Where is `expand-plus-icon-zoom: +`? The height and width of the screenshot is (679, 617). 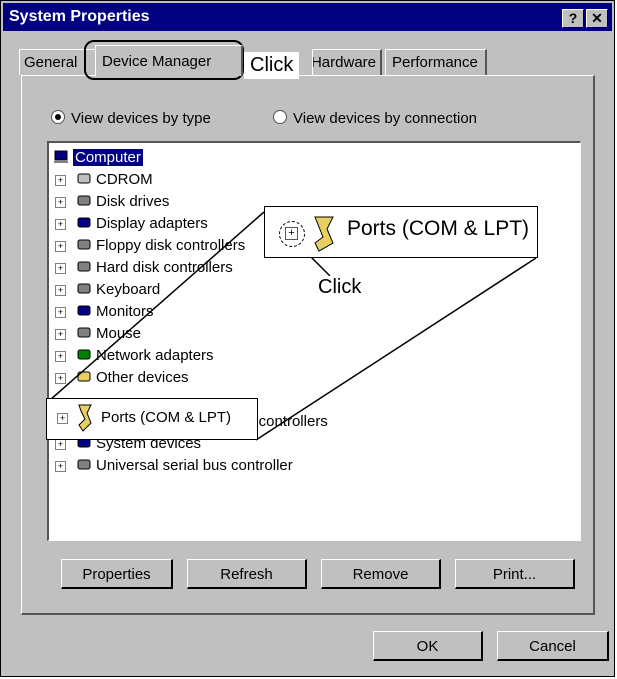
expand-plus-icon-zoom: + is located at coordinates (291, 233).